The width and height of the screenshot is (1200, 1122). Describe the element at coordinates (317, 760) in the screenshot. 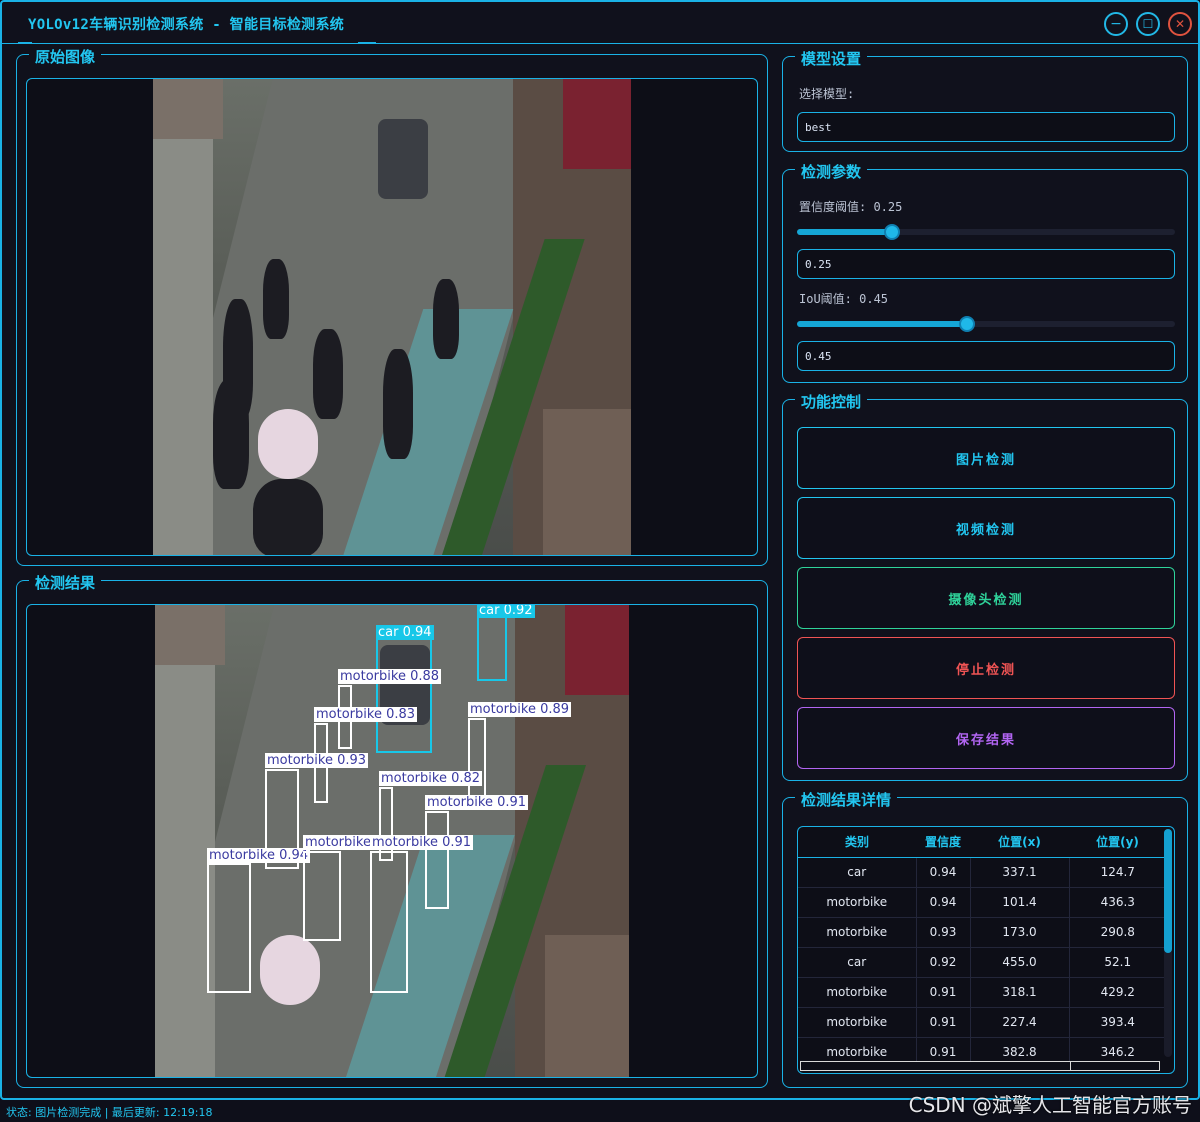

I see `detection-label: motorbike 0.93` at that location.